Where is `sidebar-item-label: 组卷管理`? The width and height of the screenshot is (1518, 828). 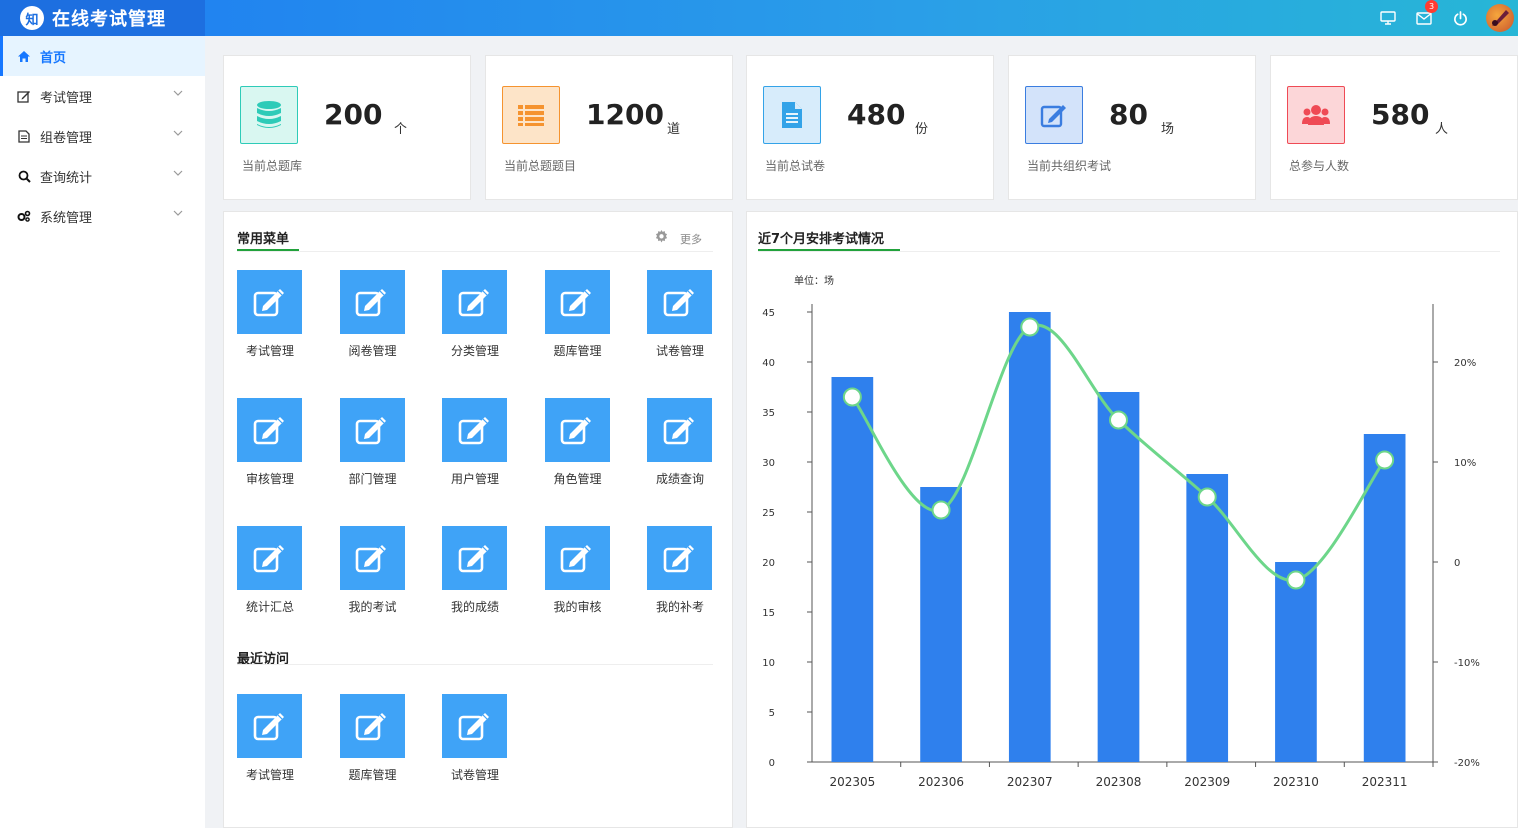 sidebar-item-label: 组卷管理 is located at coordinates (66, 138).